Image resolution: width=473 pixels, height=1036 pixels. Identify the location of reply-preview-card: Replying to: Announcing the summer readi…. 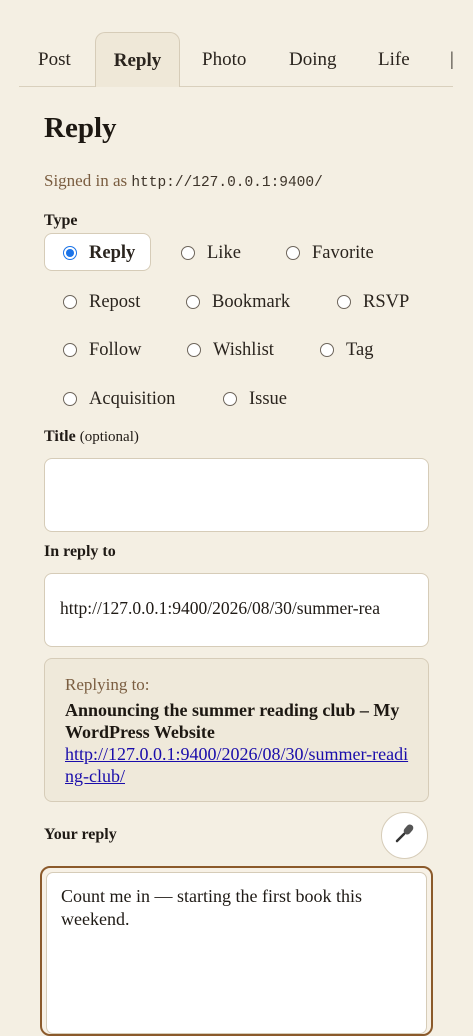
(236, 730).